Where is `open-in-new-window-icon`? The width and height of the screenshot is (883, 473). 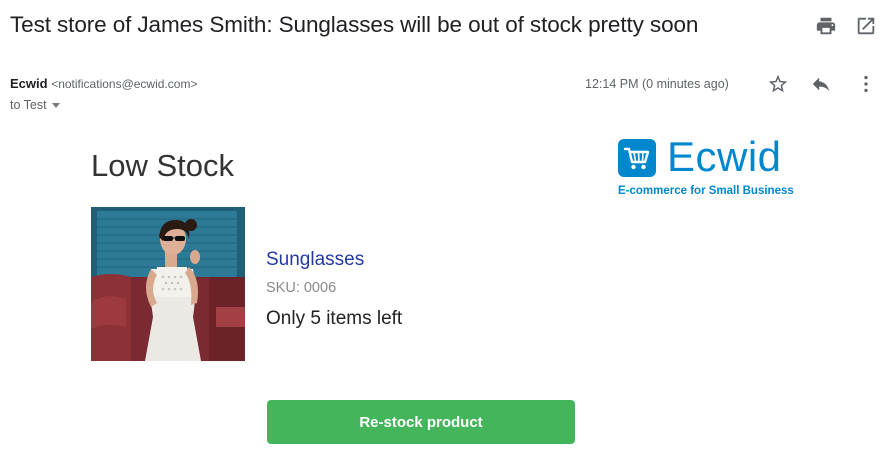 open-in-new-window-icon is located at coordinates (866, 26).